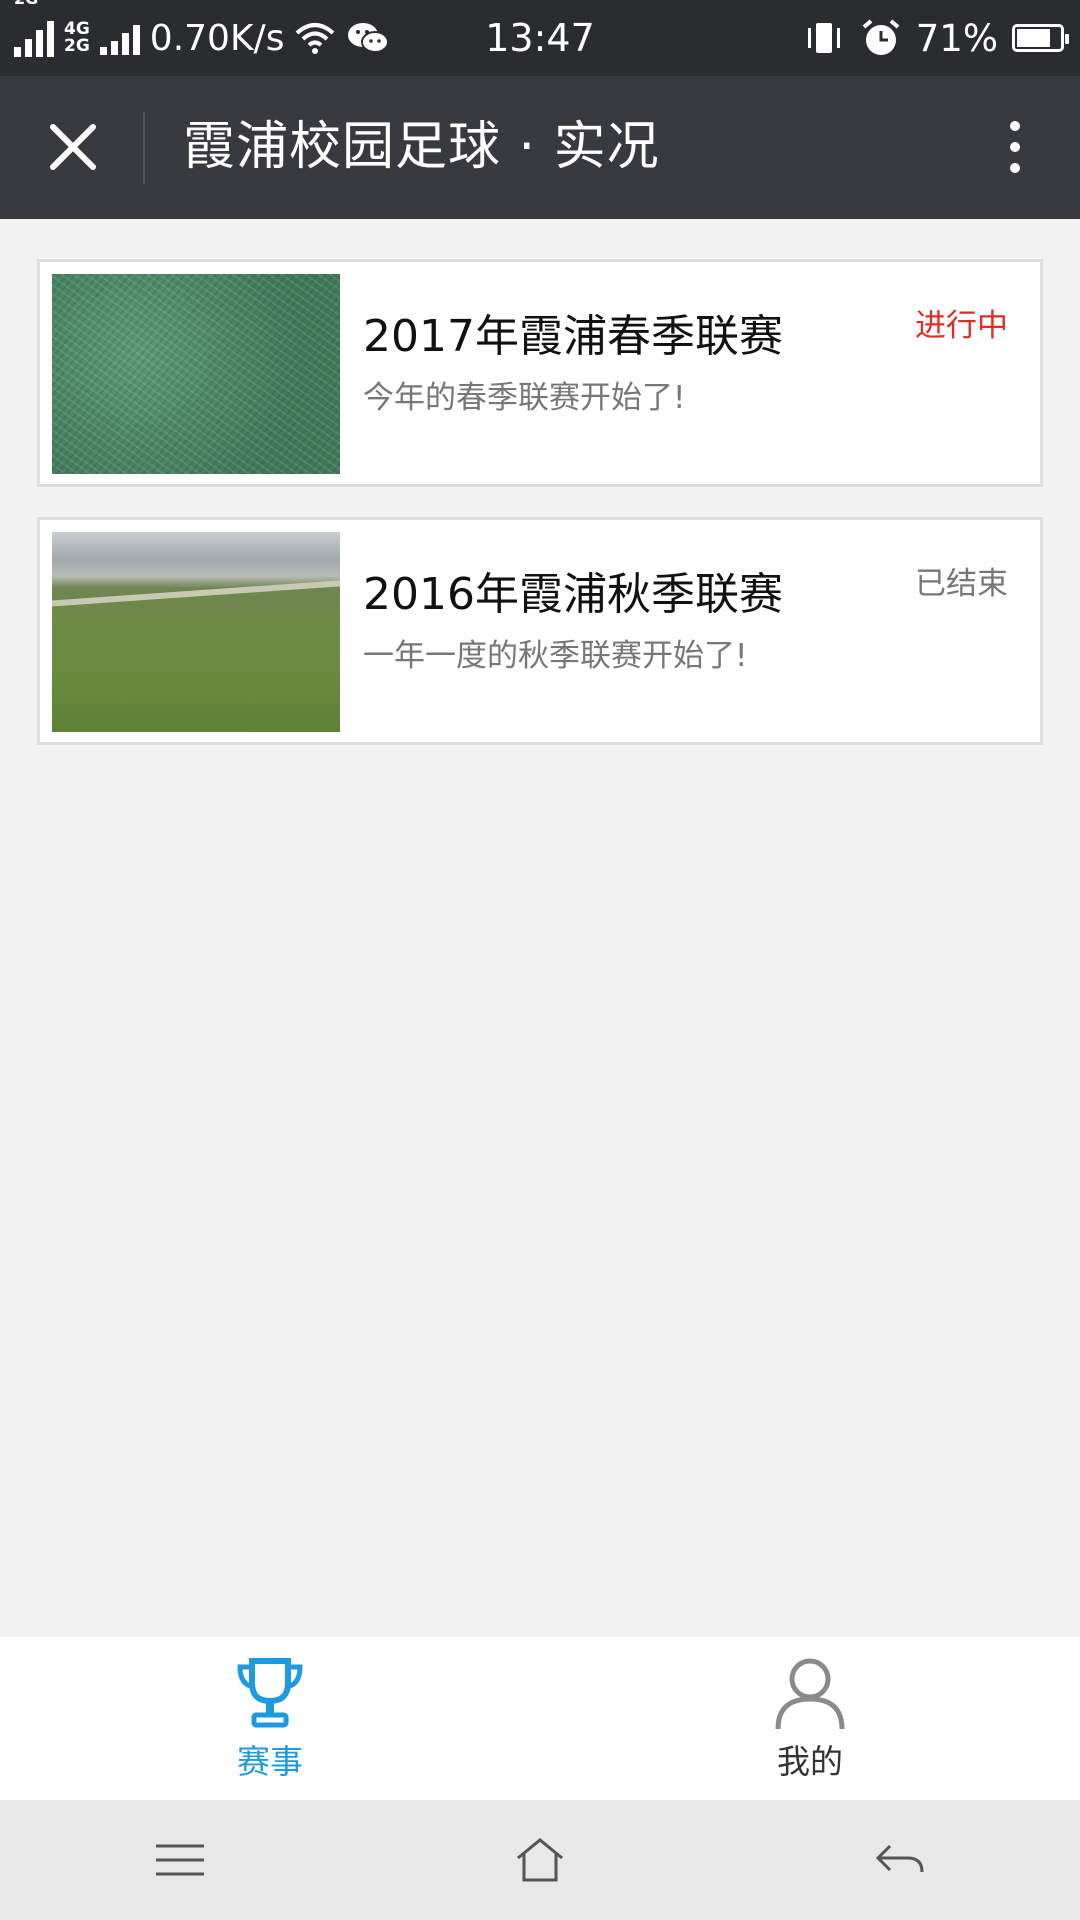 The image size is (1080, 1920). I want to click on tab-events-label: 赛事, so click(270, 1761).